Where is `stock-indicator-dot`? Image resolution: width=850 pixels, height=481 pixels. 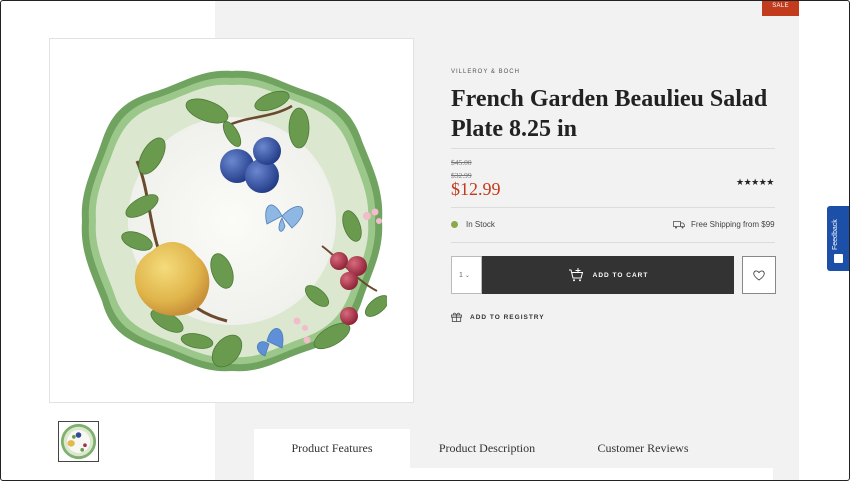
stock-indicator-dot is located at coordinates (454, 224).